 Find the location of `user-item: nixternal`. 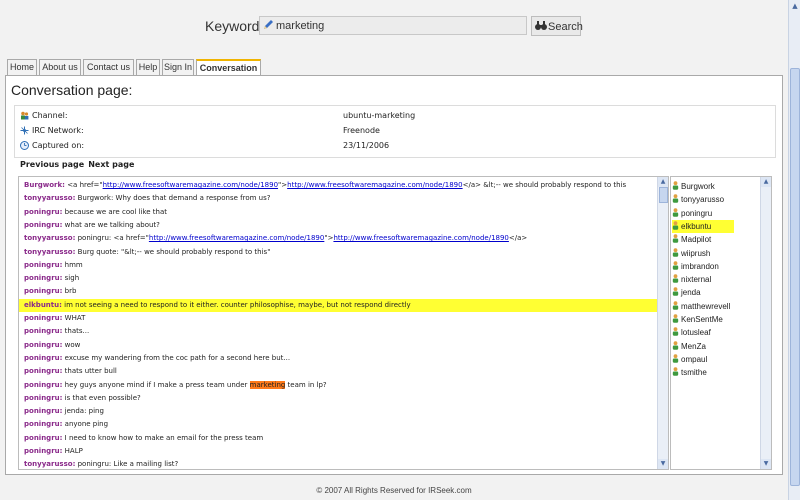

user-item: nixternal is located at coordinates (703, 279).